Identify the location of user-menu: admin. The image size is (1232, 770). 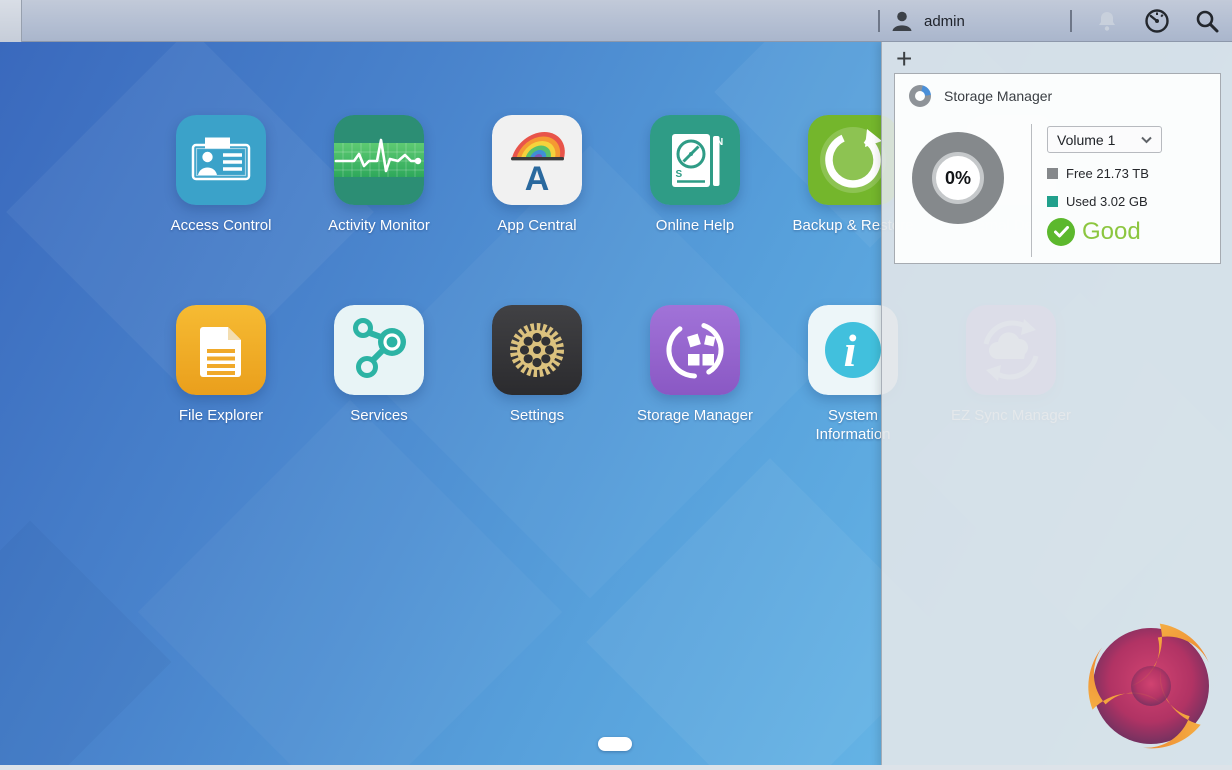
(975, 21).